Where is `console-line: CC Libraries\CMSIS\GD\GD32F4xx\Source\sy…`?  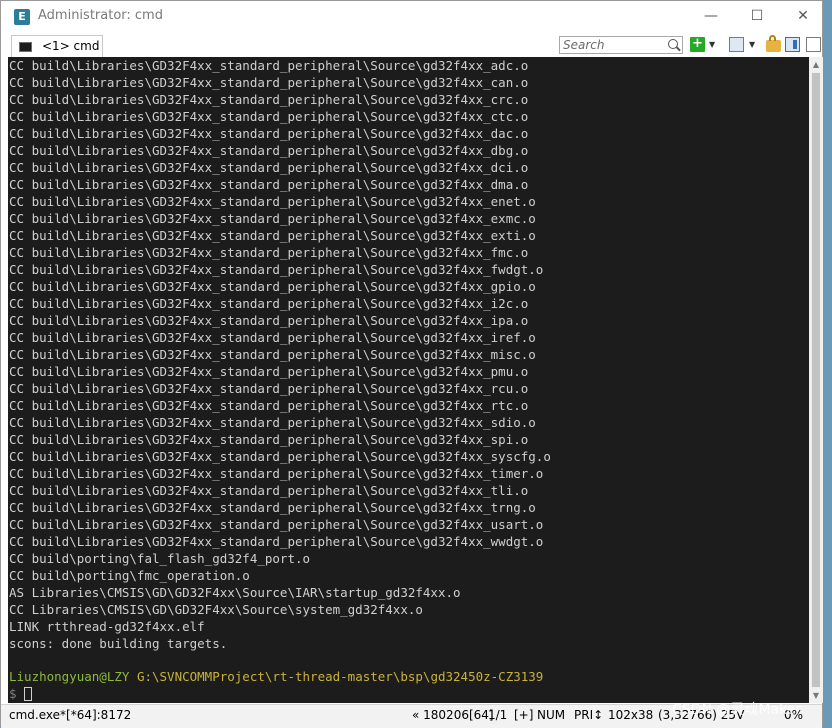
console-line: CC Libraries\CMSIS\GD\GD32F4xx\Source\sy… is located at coordinates (216, 609).